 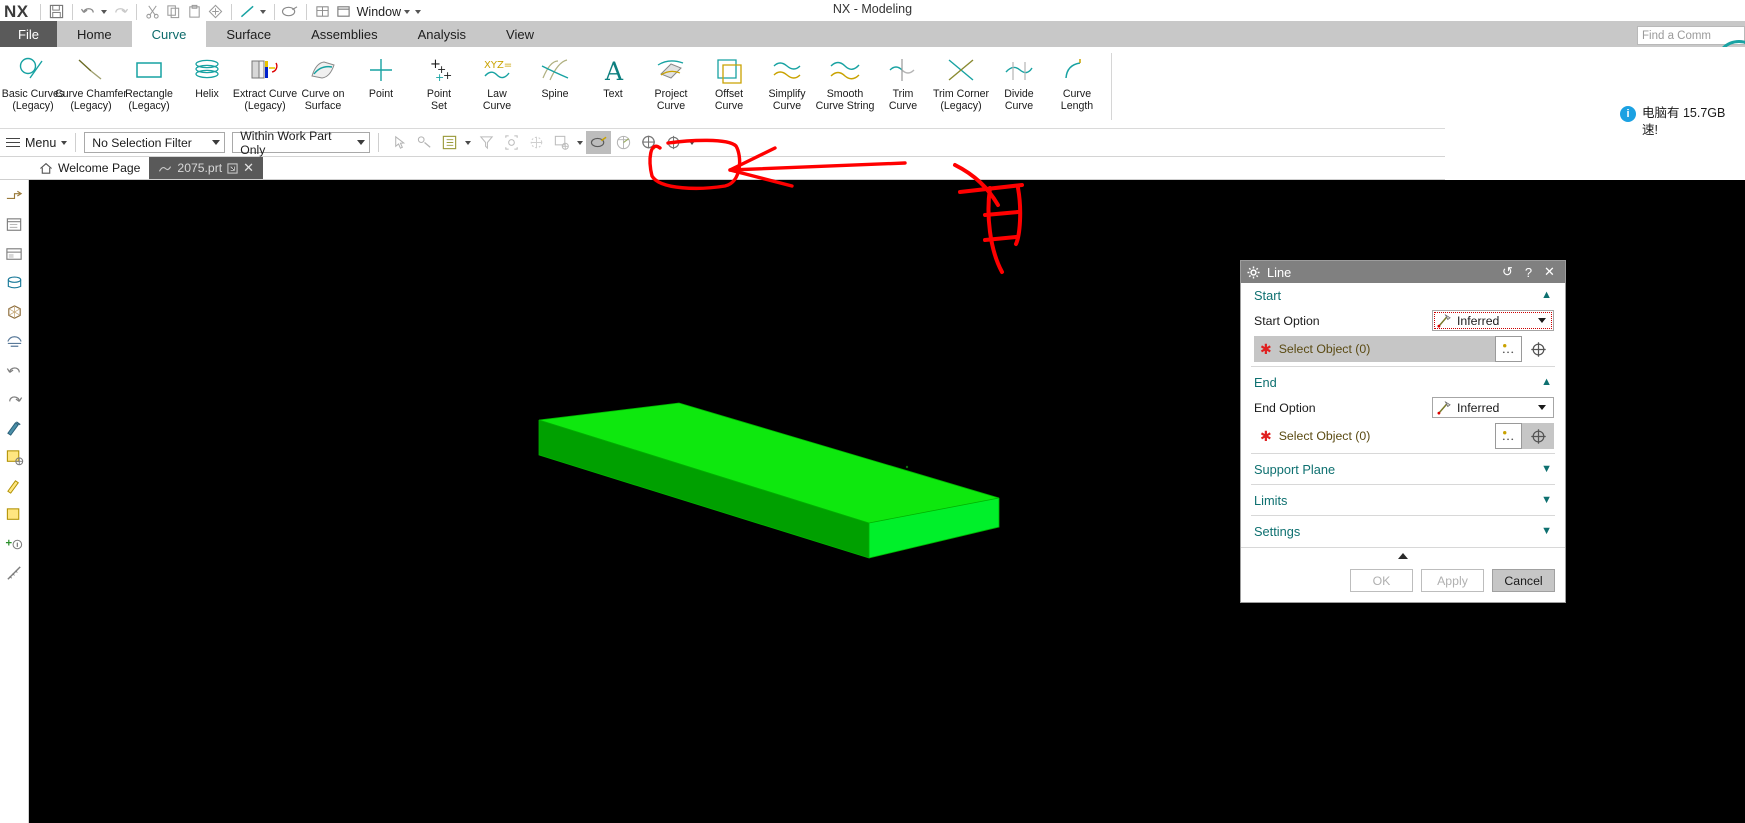 I want to click on doc-tab-welcome-page: Welcome Page, so click(x=89, y=168).